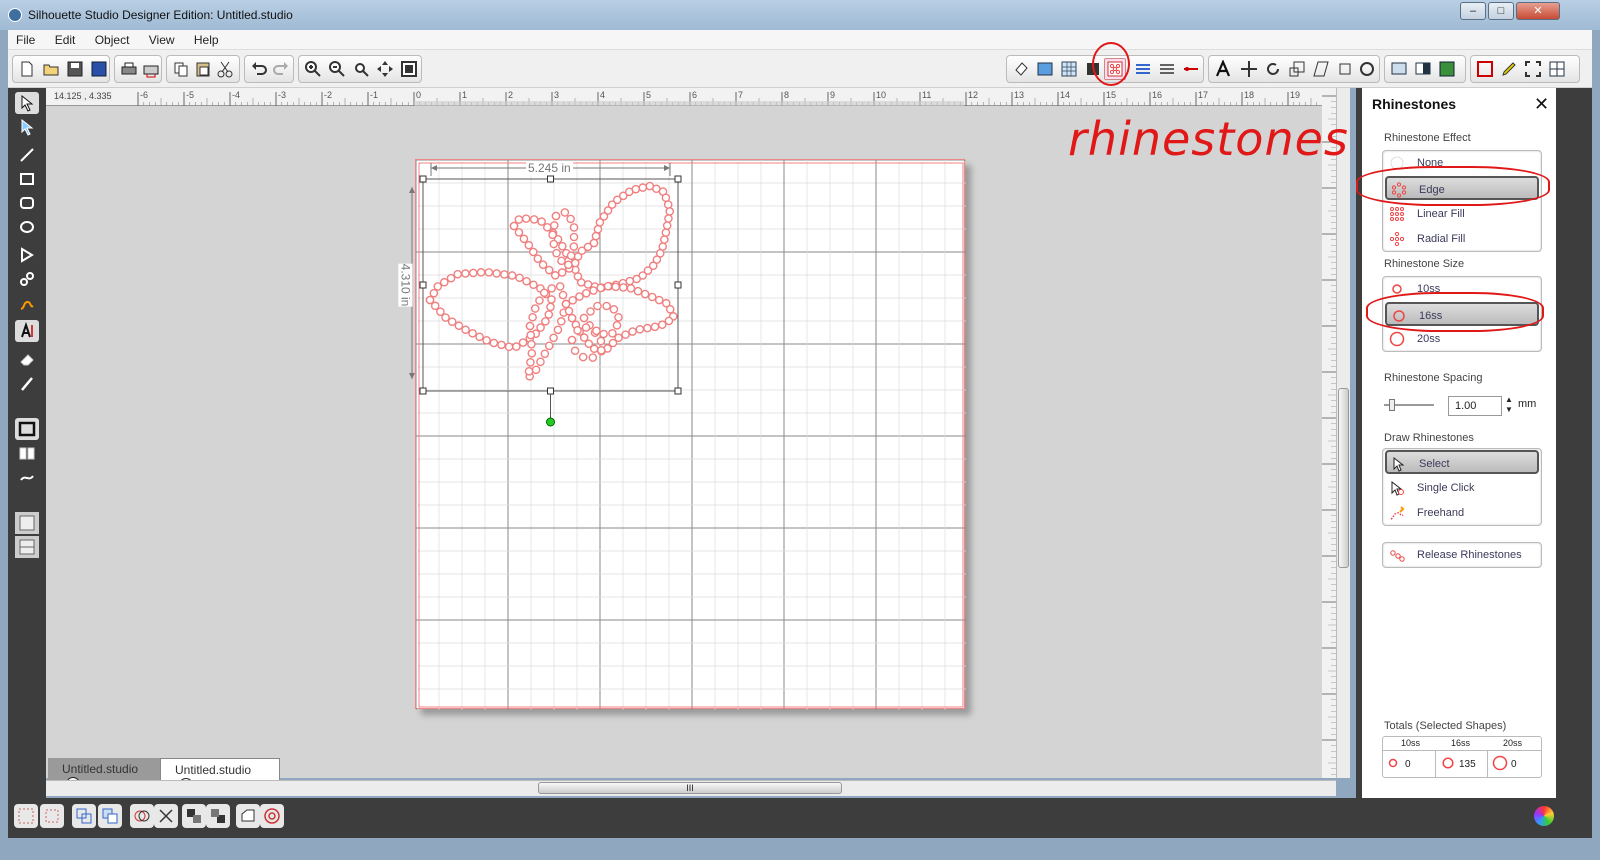  Describe the element at coordinates (1345, 69) in the screenshot. I see `move-icon` at that location.